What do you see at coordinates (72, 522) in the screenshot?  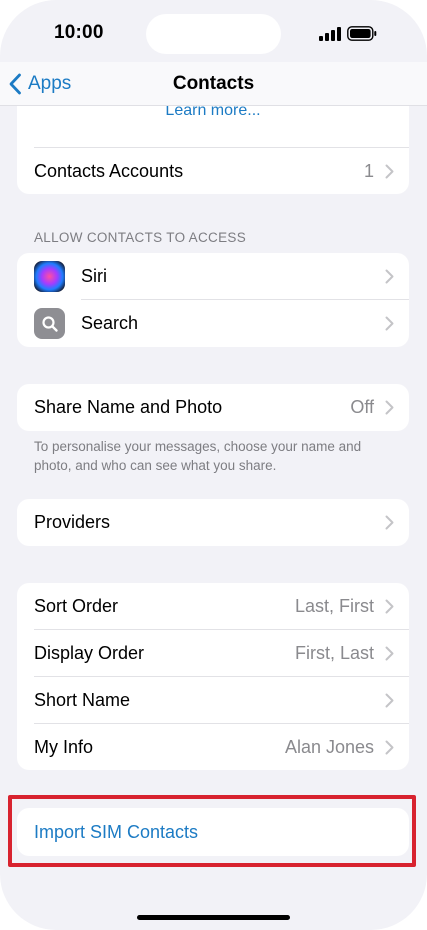 I see `row-label: Providers` at bounding box center [72, 522].